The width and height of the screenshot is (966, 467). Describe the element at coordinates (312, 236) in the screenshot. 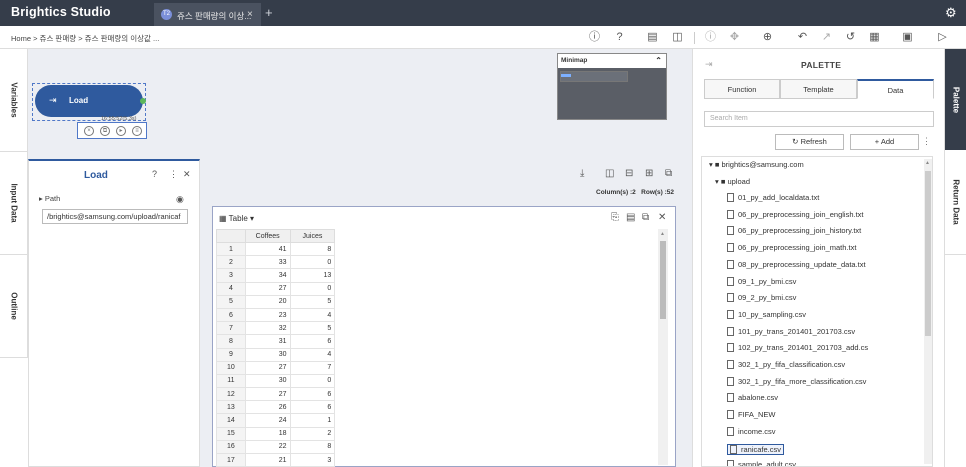

I see `column-header: Juices` at that location.